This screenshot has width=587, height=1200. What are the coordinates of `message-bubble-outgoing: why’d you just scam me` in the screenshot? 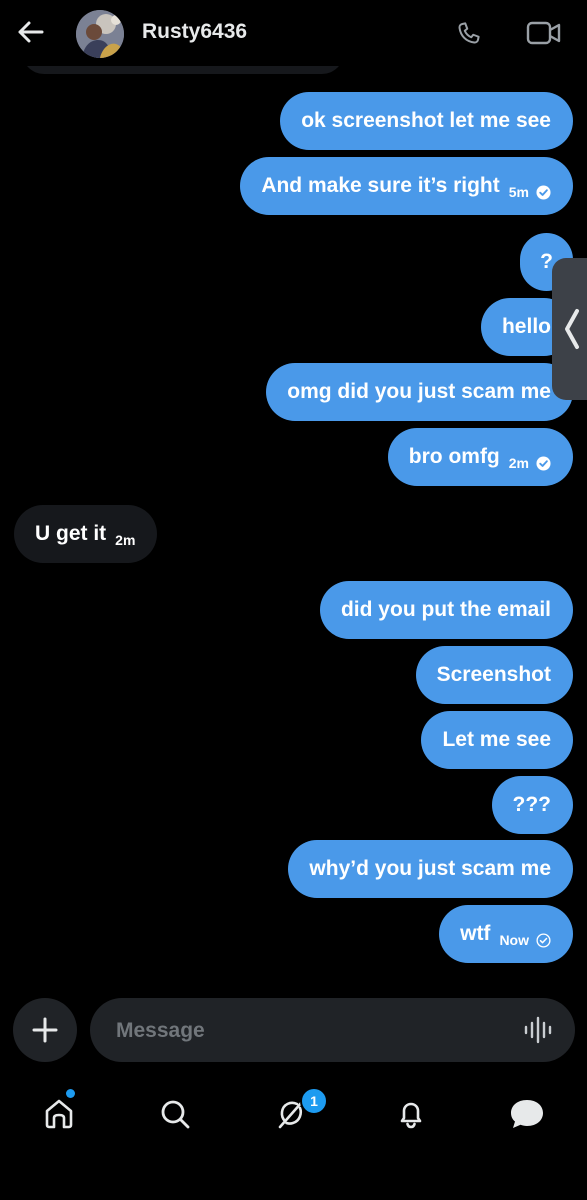 It's located at (430, 869).